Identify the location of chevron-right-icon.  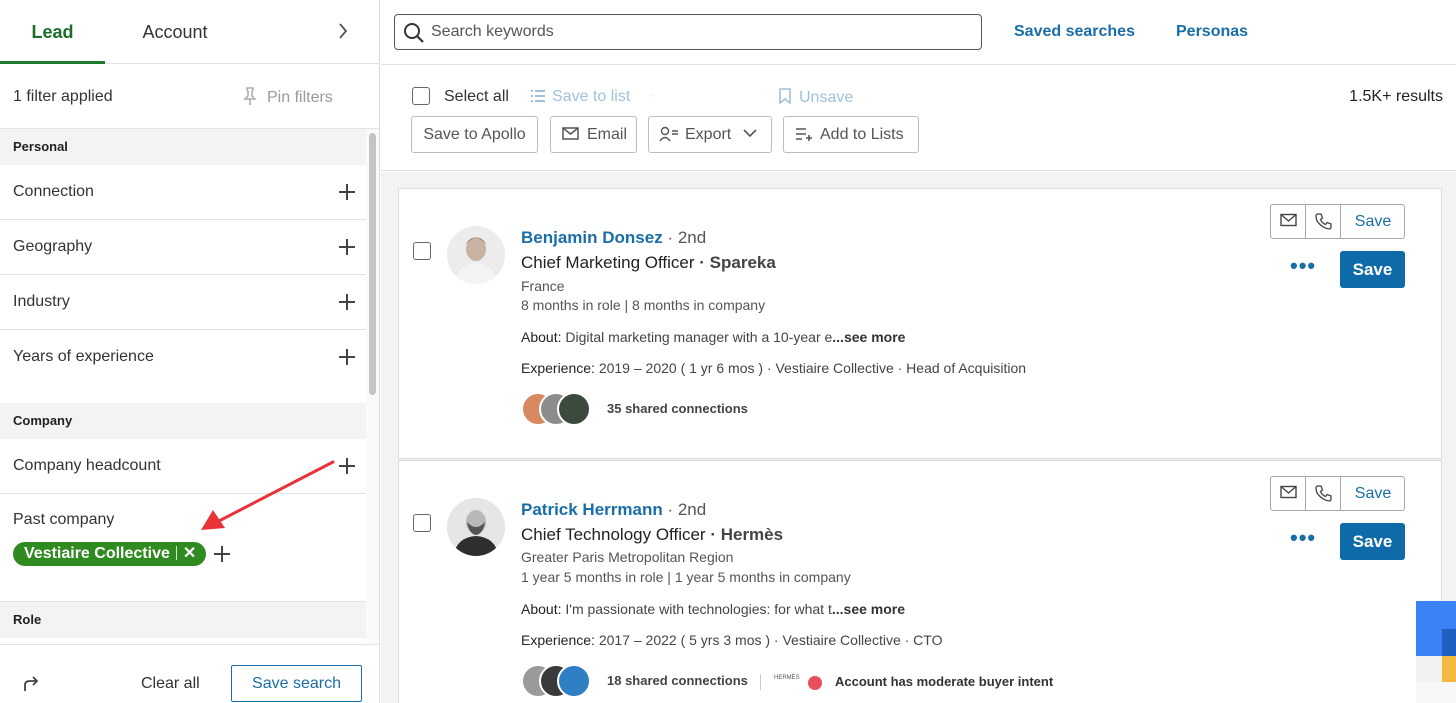
(343, 32).